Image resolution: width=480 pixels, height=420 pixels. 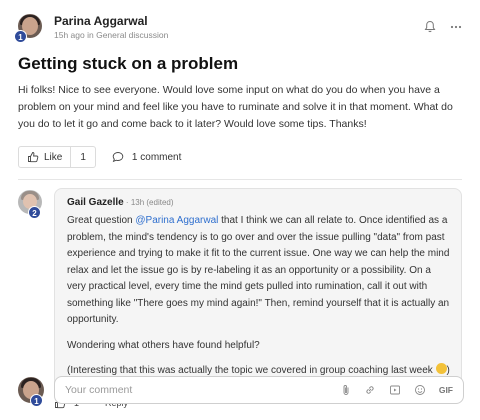 What do you see at coordinates (82, 157) in the screenshot?
I see `like-count: 1` at bounding box center [82, 157].